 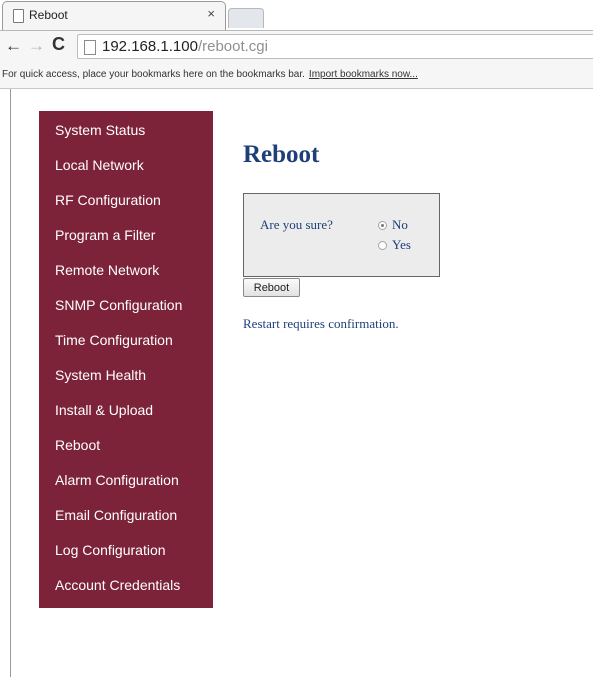 What do you see at coordinates (116, 515) in the screenshot?
I see `sidebar-item-email-configuration: Email Configuration` at bounding box center [116, 515].